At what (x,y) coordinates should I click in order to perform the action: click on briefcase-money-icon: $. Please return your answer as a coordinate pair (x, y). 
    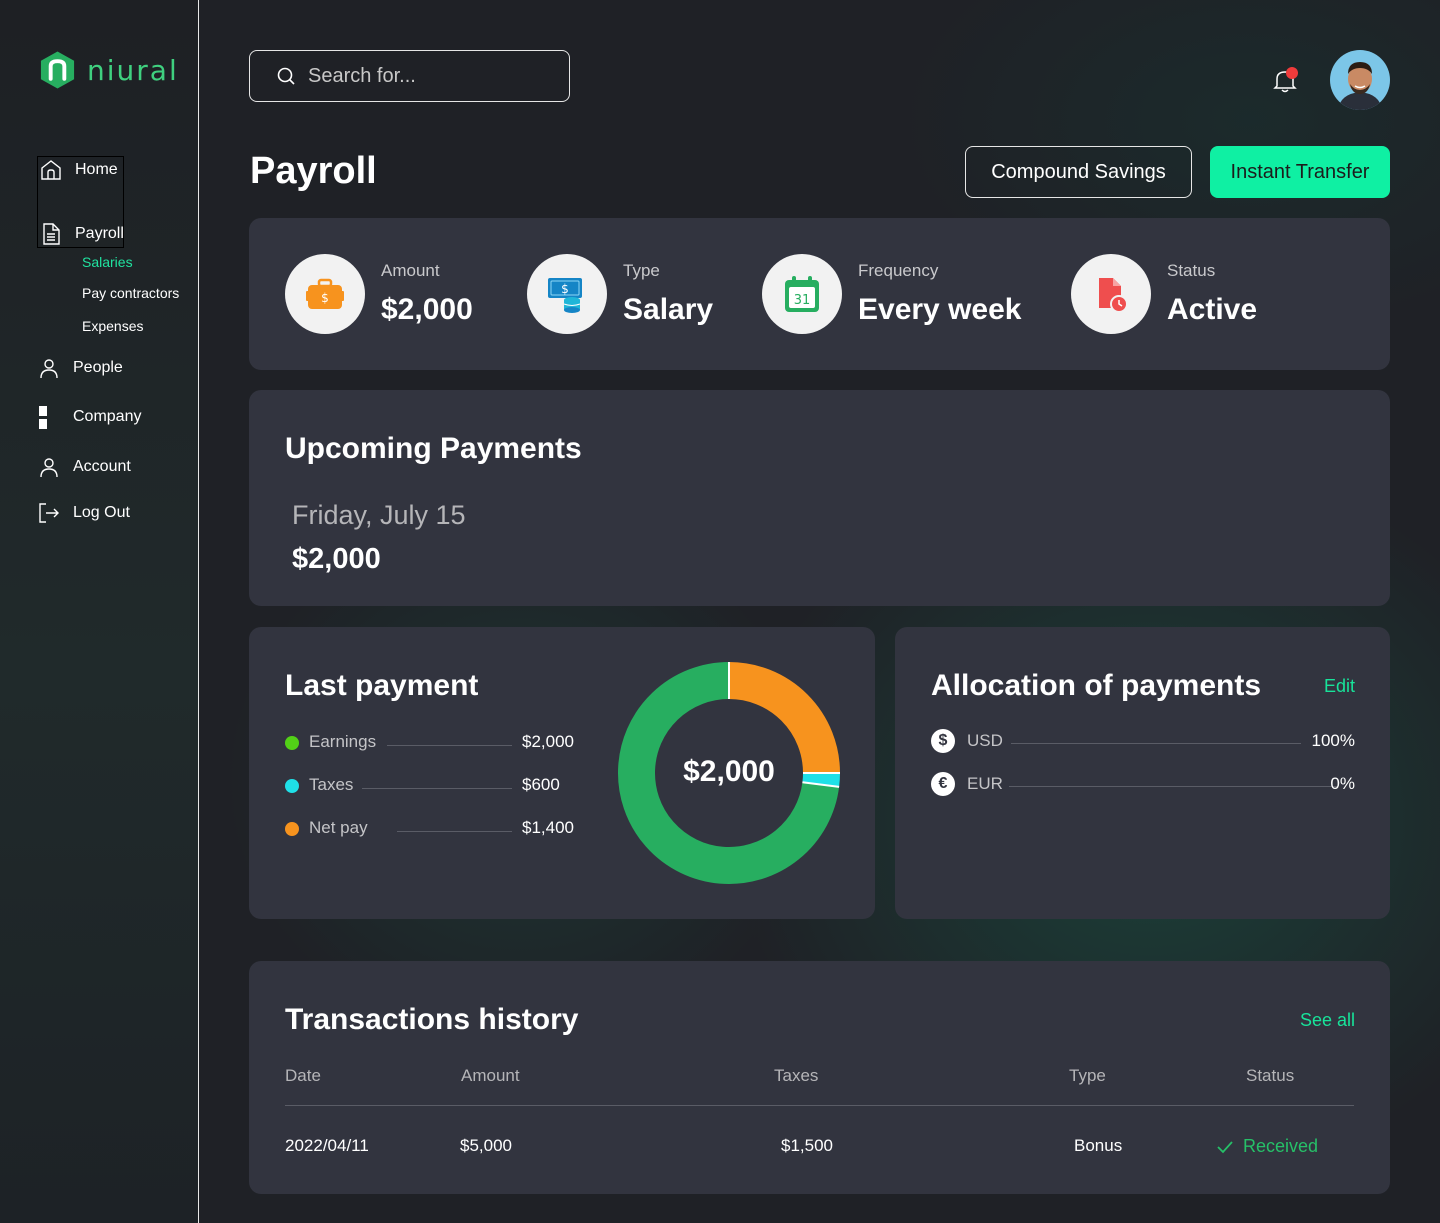
    Looking at the image, I should click on (325, 293).